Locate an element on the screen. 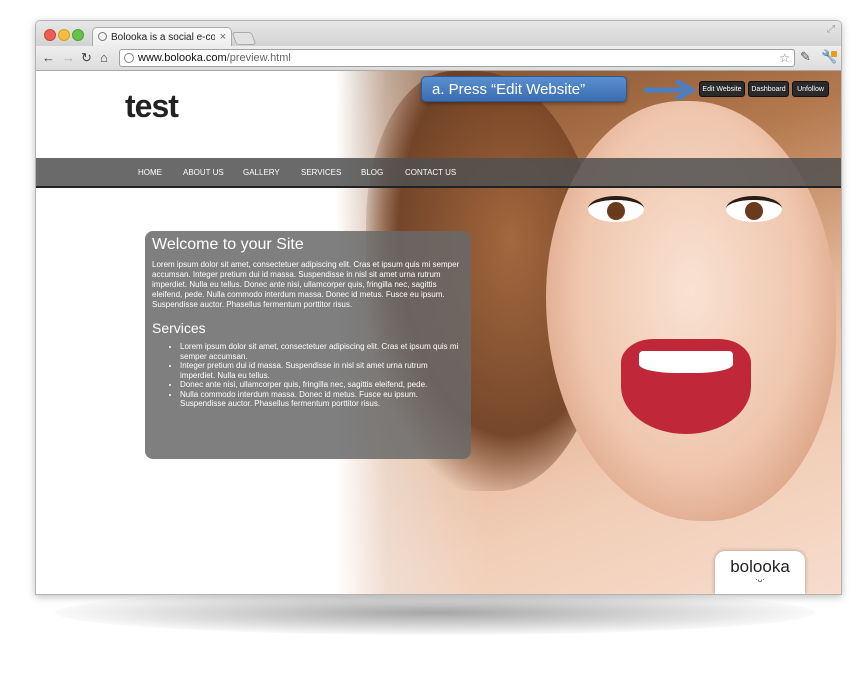 The image size is (865, 677). browser-tab: Bolooka is a social e-comme × is located at coordinates (162, 36).